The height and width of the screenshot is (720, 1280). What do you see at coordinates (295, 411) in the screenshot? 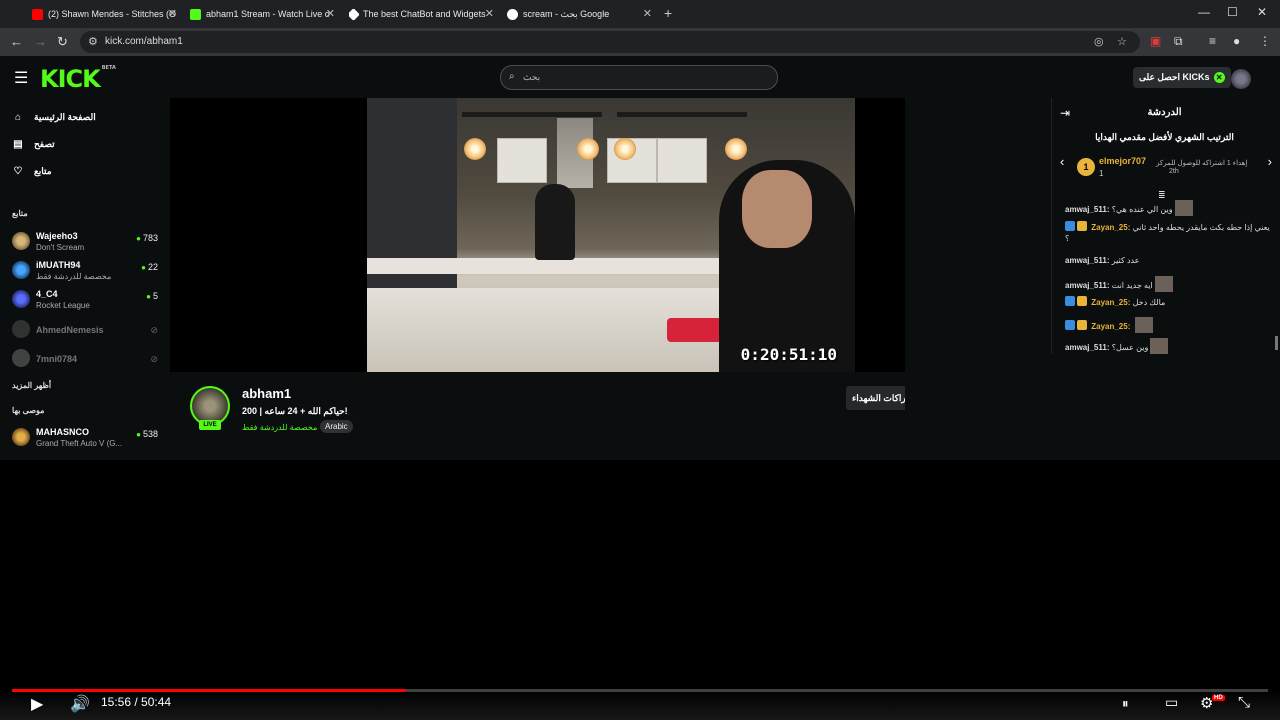
I see `stream-title: حياكم الله + 24 ساعه | 200!` at bounding box center [295, 411].